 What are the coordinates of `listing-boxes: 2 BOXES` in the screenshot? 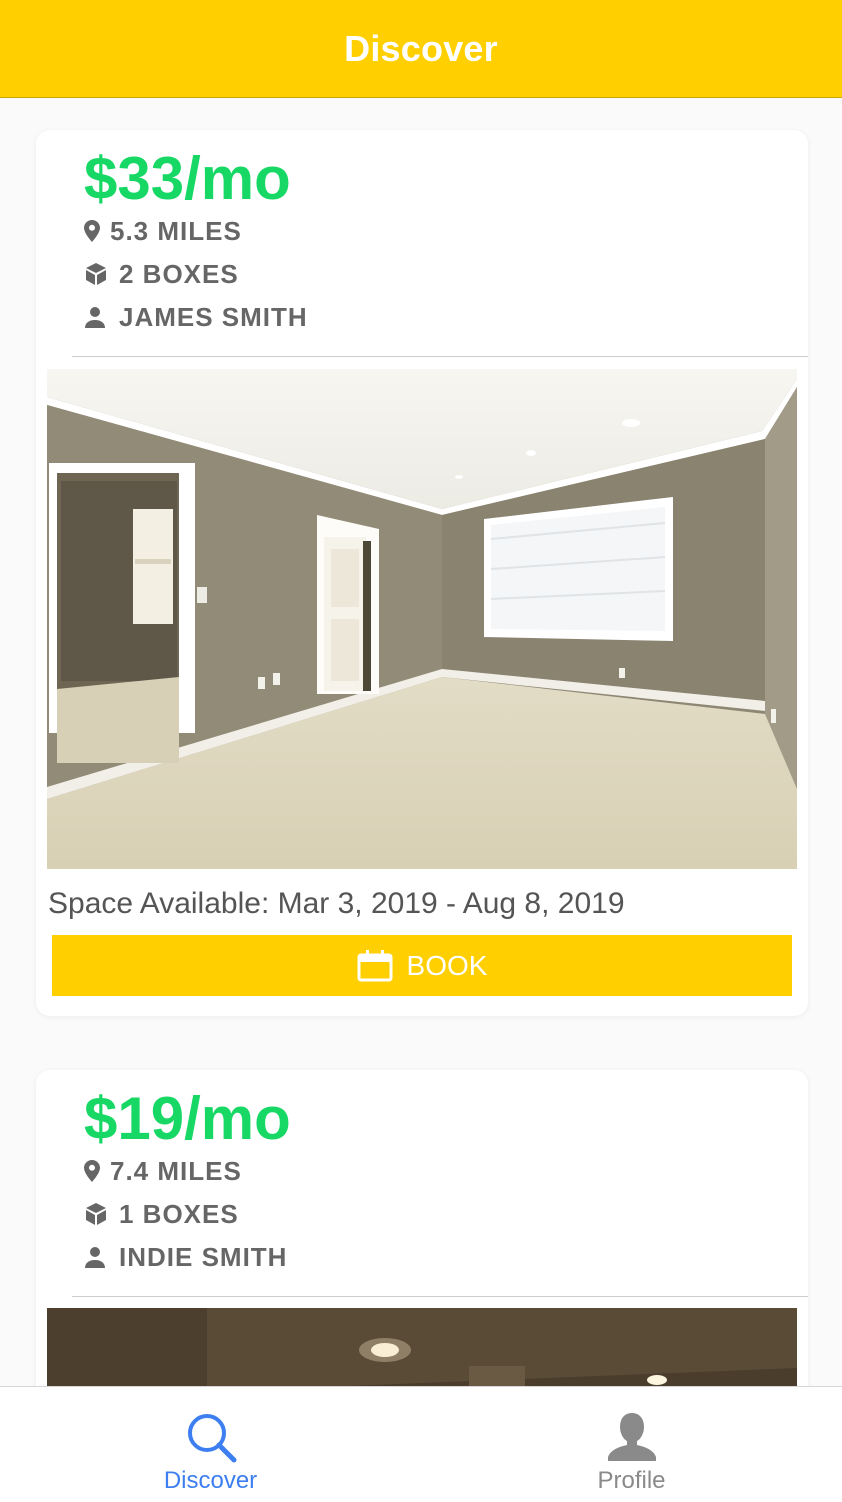 It's located at (179, 273).